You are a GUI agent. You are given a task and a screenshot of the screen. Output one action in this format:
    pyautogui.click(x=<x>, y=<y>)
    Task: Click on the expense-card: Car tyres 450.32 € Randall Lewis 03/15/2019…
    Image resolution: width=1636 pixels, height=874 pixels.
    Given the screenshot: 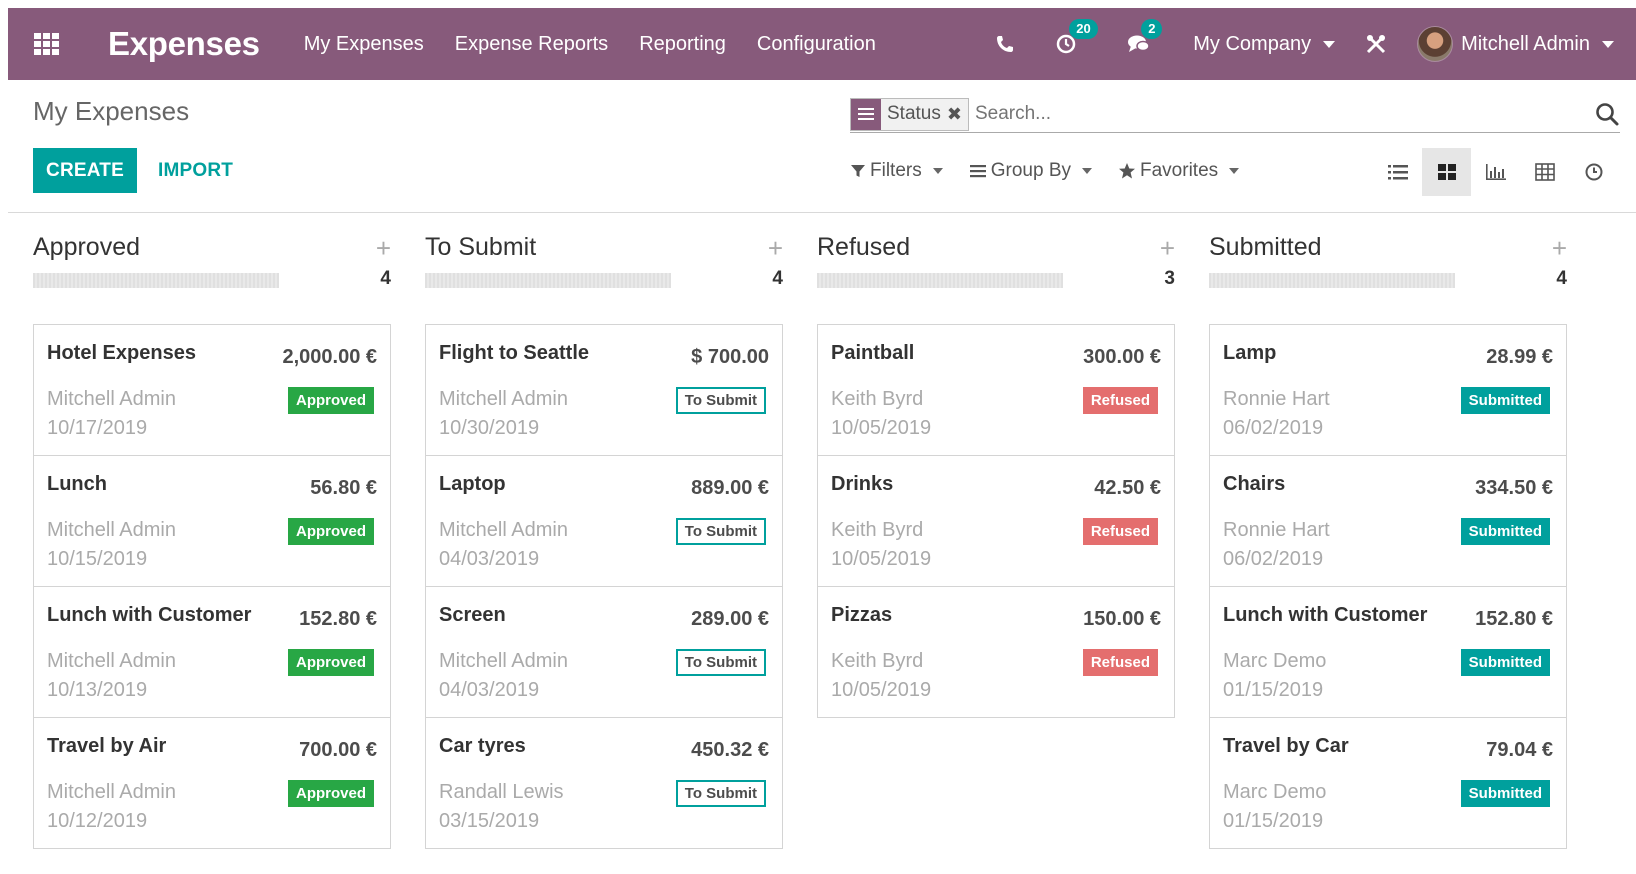 What is the action you would take?
    pyautogui.click(x=604, y=783)
    